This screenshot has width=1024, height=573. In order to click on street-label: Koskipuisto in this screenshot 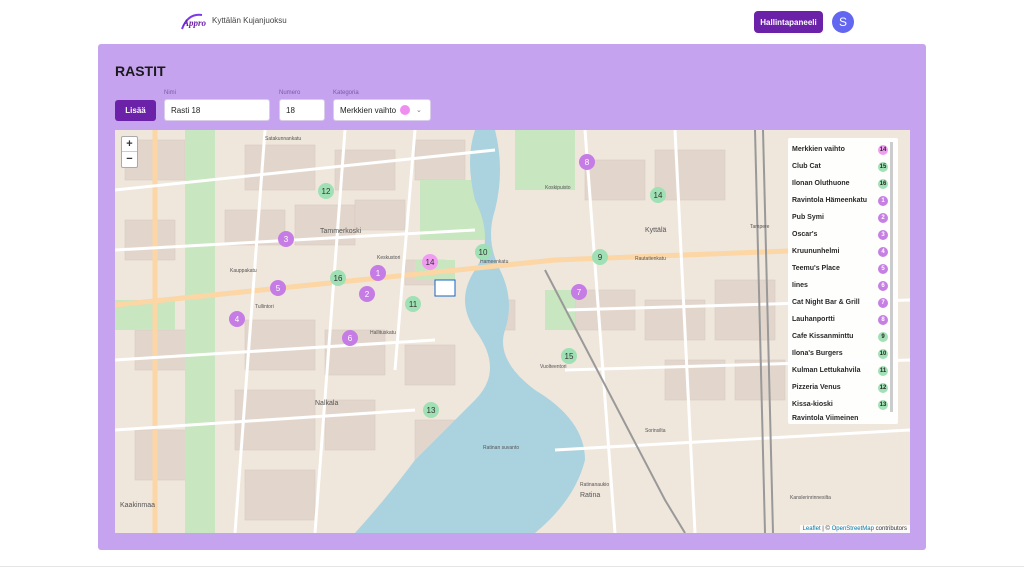, I will do `click(558, 188)`.